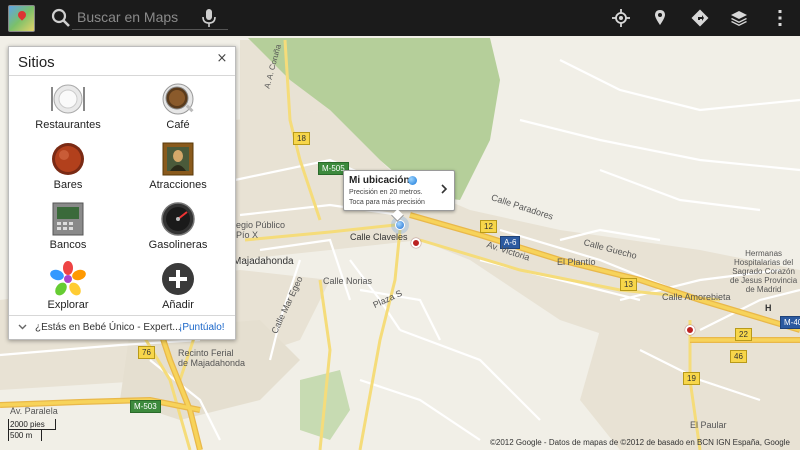  What do you see at coordinates (178, 279) in the screenshot?
I see `plus-icon` at bounding box center [178, 279].